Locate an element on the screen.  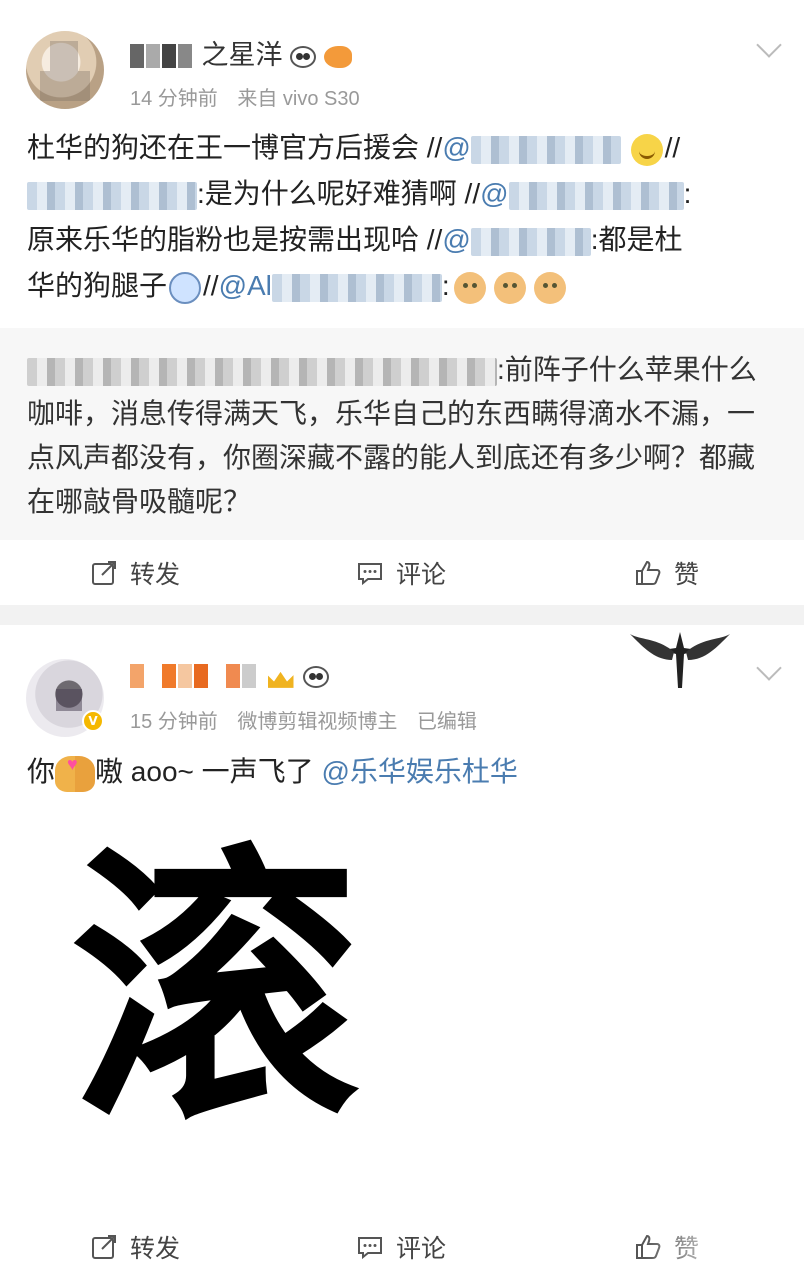
like-icon is located at coordinates (648, 572).